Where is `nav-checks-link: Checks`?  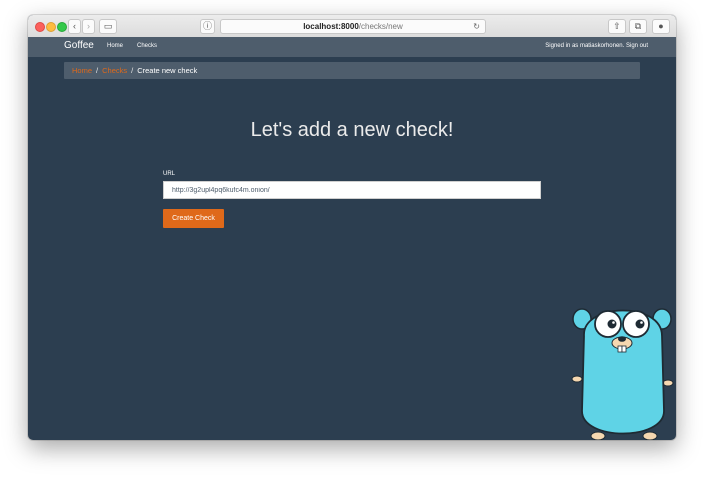
nav-checks-link: Checks is located at coordinates (147, 46).